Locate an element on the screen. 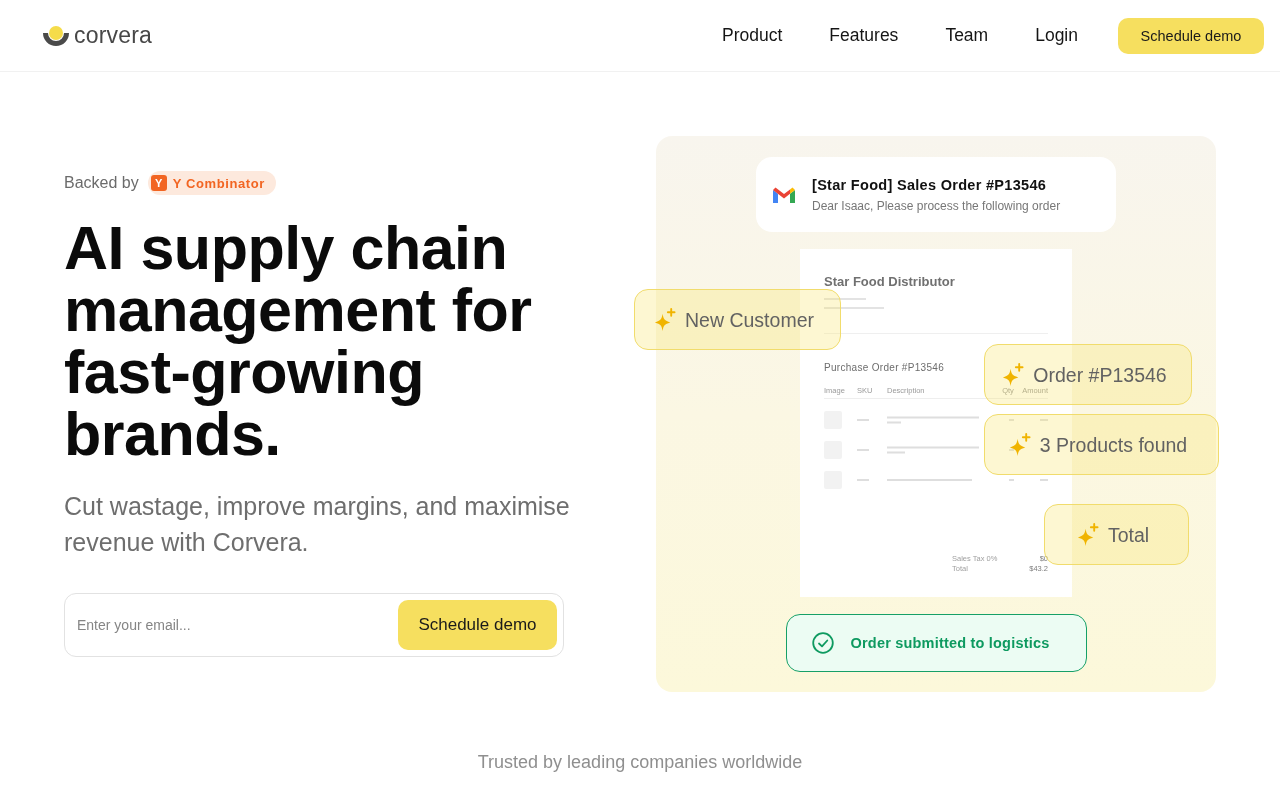 Image resolution: width=1280 pixels, height=800 pixels. nav-link: Features is located at coordinates (864, 35).